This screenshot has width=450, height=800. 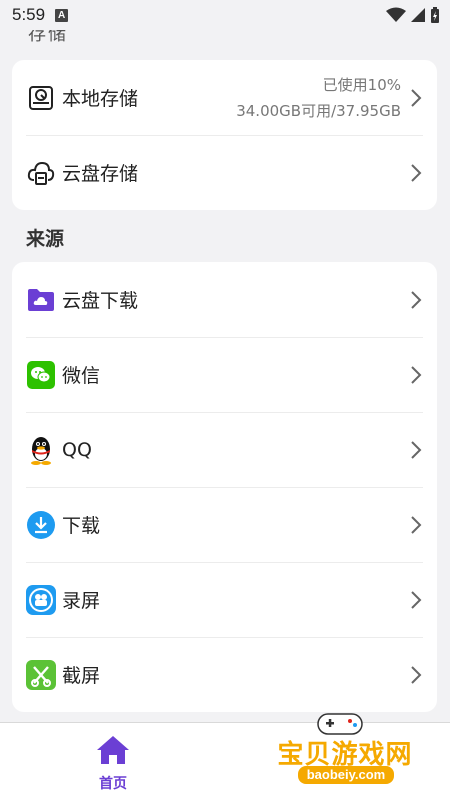 I want to click on status-icons, so click(x=413, y=15).